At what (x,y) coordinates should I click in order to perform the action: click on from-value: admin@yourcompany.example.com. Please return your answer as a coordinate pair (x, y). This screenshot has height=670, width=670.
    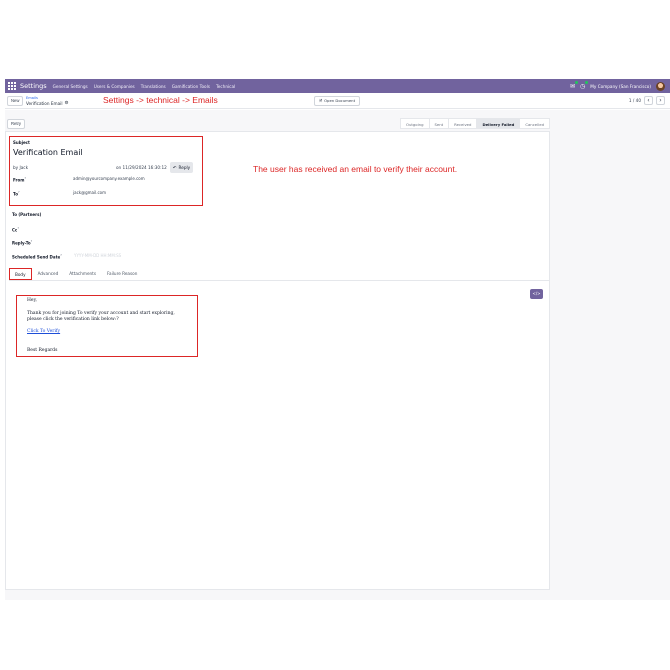
    Looking at the image, I should click on (109, 178).